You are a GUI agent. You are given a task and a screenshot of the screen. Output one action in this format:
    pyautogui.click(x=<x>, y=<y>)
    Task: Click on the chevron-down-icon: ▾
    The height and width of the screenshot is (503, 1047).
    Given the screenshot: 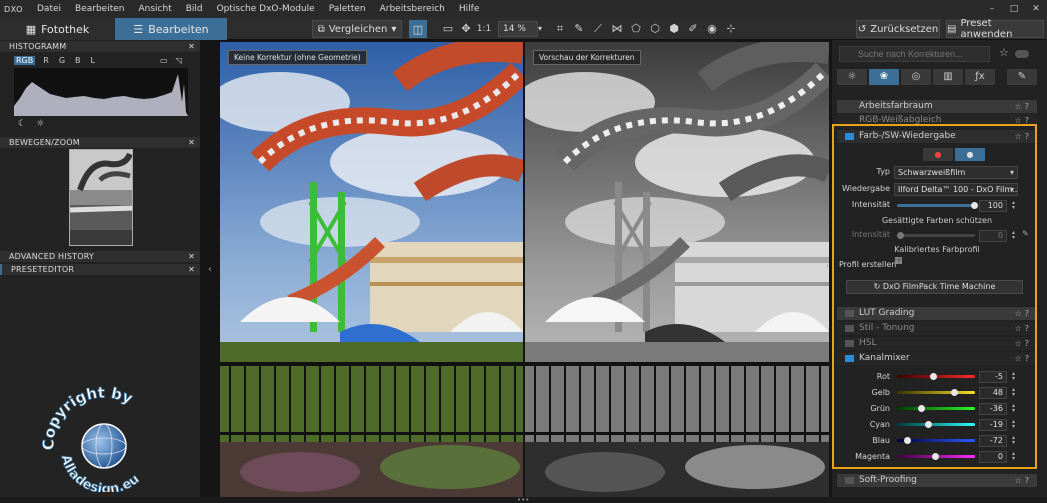 What is the action you would take?
    pyautogui.click(x=540, y=29)
    